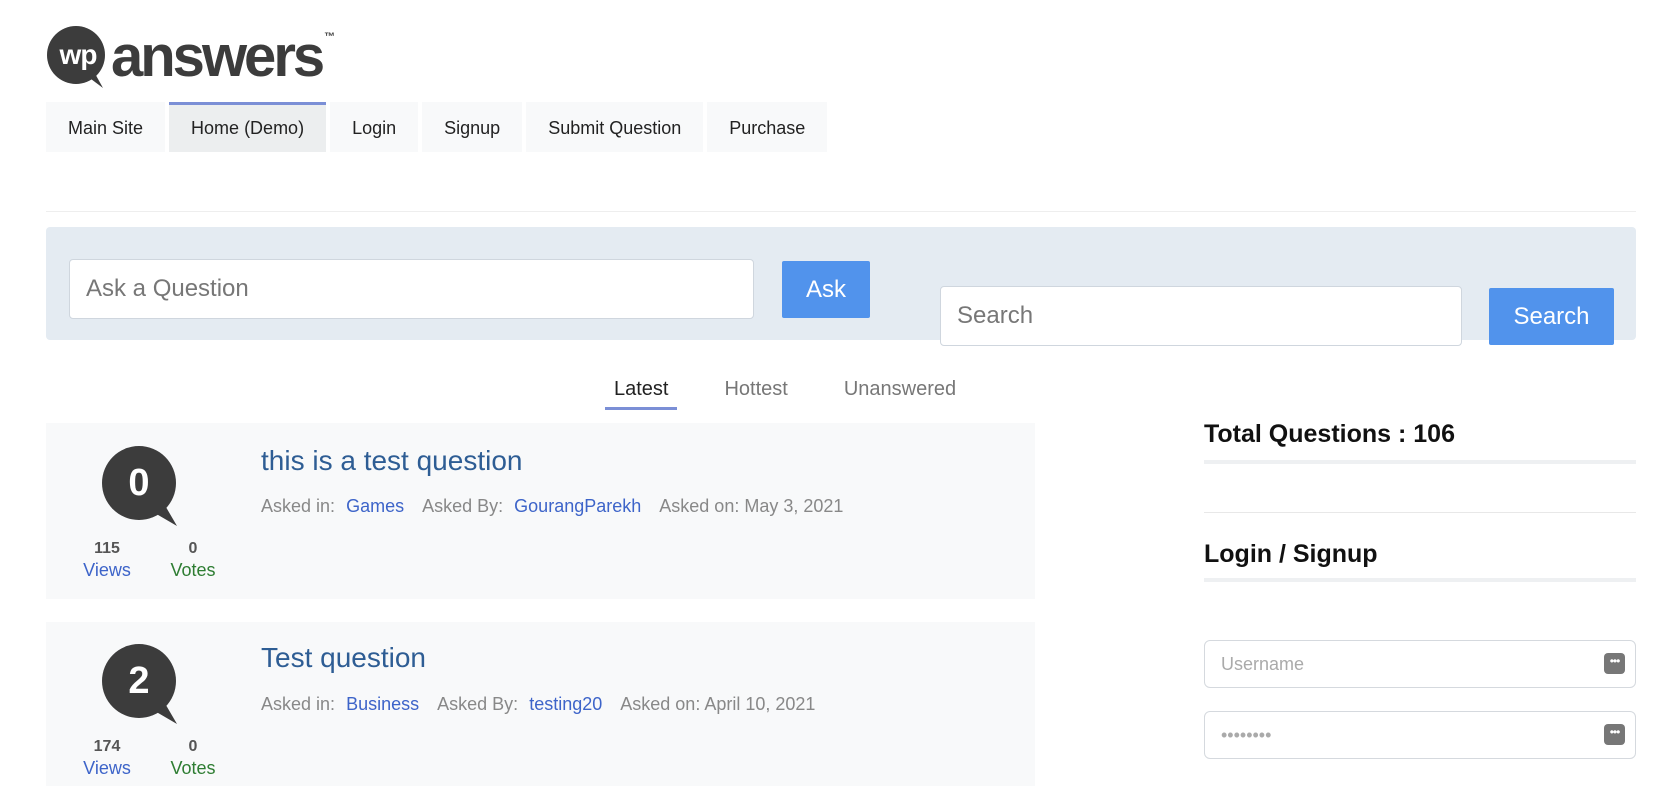 This screenshot has width=1673, height=786. I want to click on author-link: testing20, so click(565, 704).